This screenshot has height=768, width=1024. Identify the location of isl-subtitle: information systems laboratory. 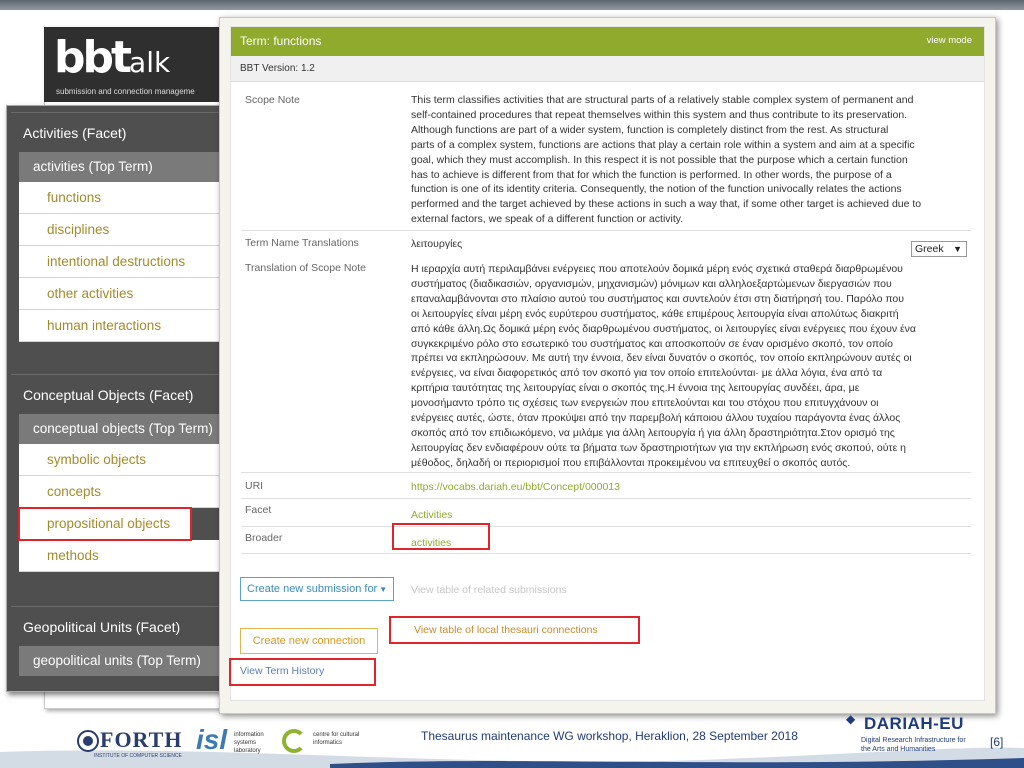
(249, 743).